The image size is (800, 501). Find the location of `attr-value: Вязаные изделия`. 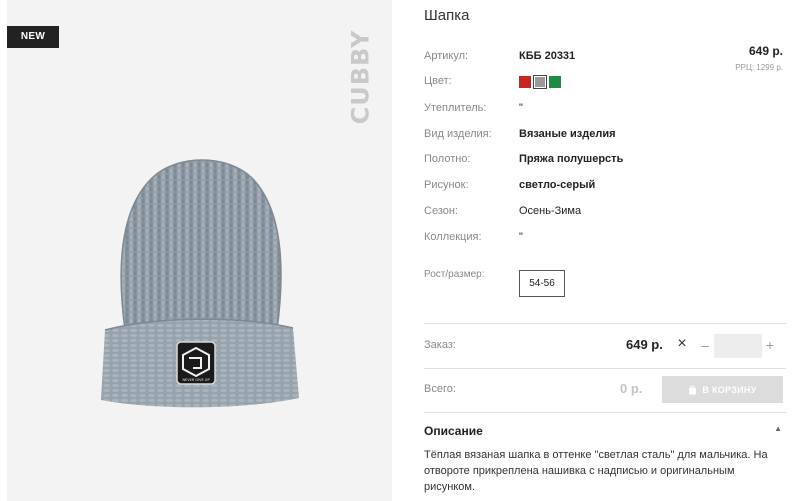

attr-value: Вязаные изделия is located at coordinates (567, 134).